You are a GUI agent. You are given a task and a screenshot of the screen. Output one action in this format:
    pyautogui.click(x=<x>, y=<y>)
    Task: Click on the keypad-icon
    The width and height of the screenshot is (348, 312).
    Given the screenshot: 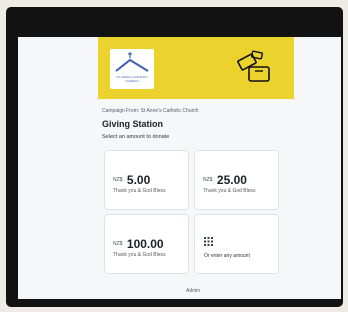 What is the action you would take?
    pyautogui.click(x=208, y=241)
    